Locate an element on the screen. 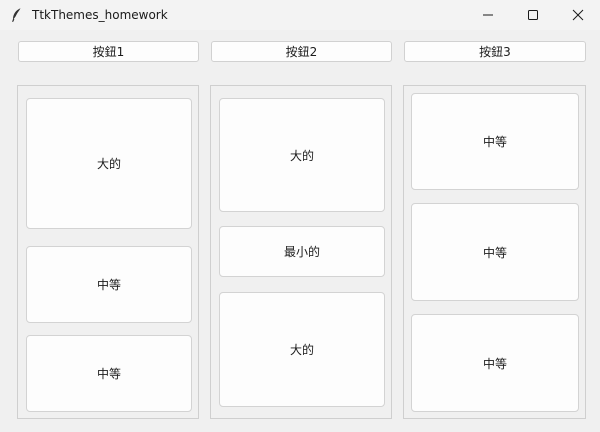 The height and width of the screenshot is (432, 600). close-icon is located at coordinates (578, 15).